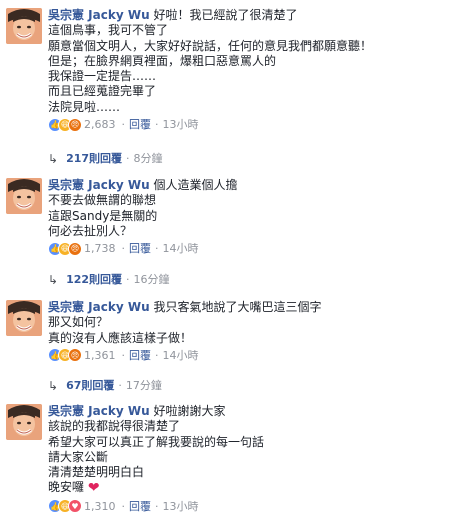 The image size is (465, 530). Describe the element at coordinates (90, 230) in the screenshot. I see `comment-text: 何必去扯別人？` at that location.